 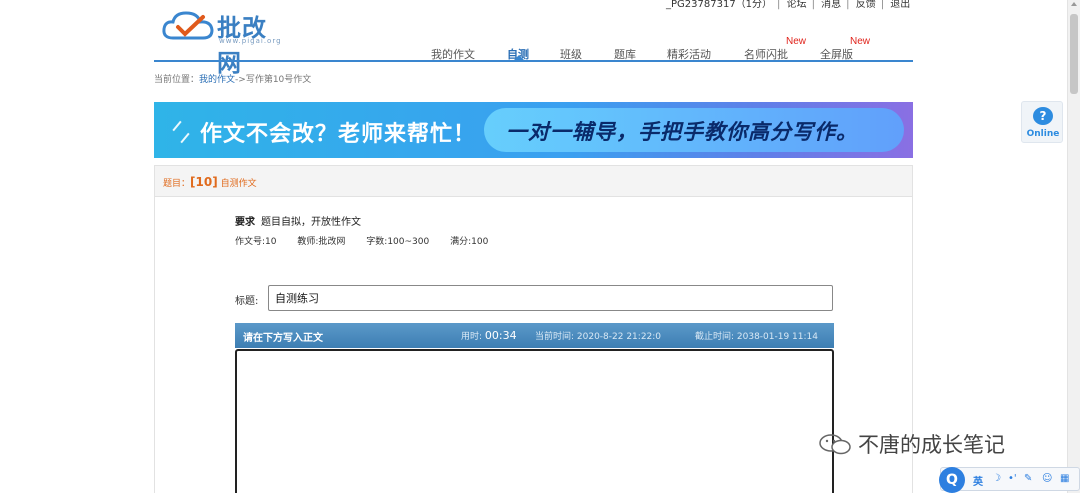 I want to click on full-score: 满分:100, so click(x=469, y=242).